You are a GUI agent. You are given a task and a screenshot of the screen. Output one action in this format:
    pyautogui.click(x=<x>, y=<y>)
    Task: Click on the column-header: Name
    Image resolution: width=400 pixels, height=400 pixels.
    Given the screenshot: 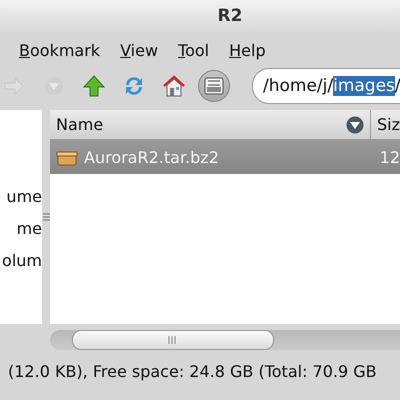 What is the action you would take?
    pyautogui.click(x=210, y=124)
    